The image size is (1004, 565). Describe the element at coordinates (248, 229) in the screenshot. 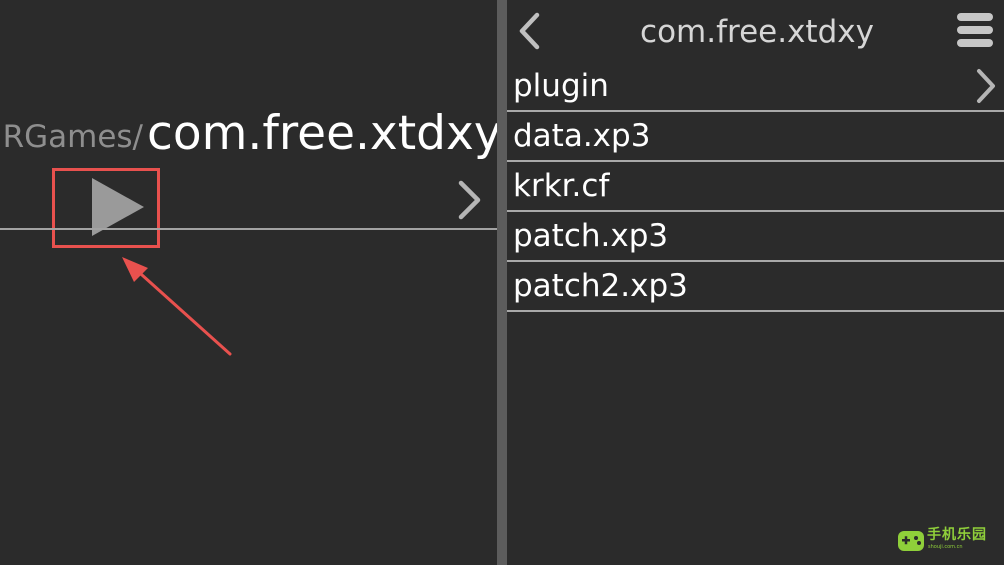

I see `row-divider` at that location.